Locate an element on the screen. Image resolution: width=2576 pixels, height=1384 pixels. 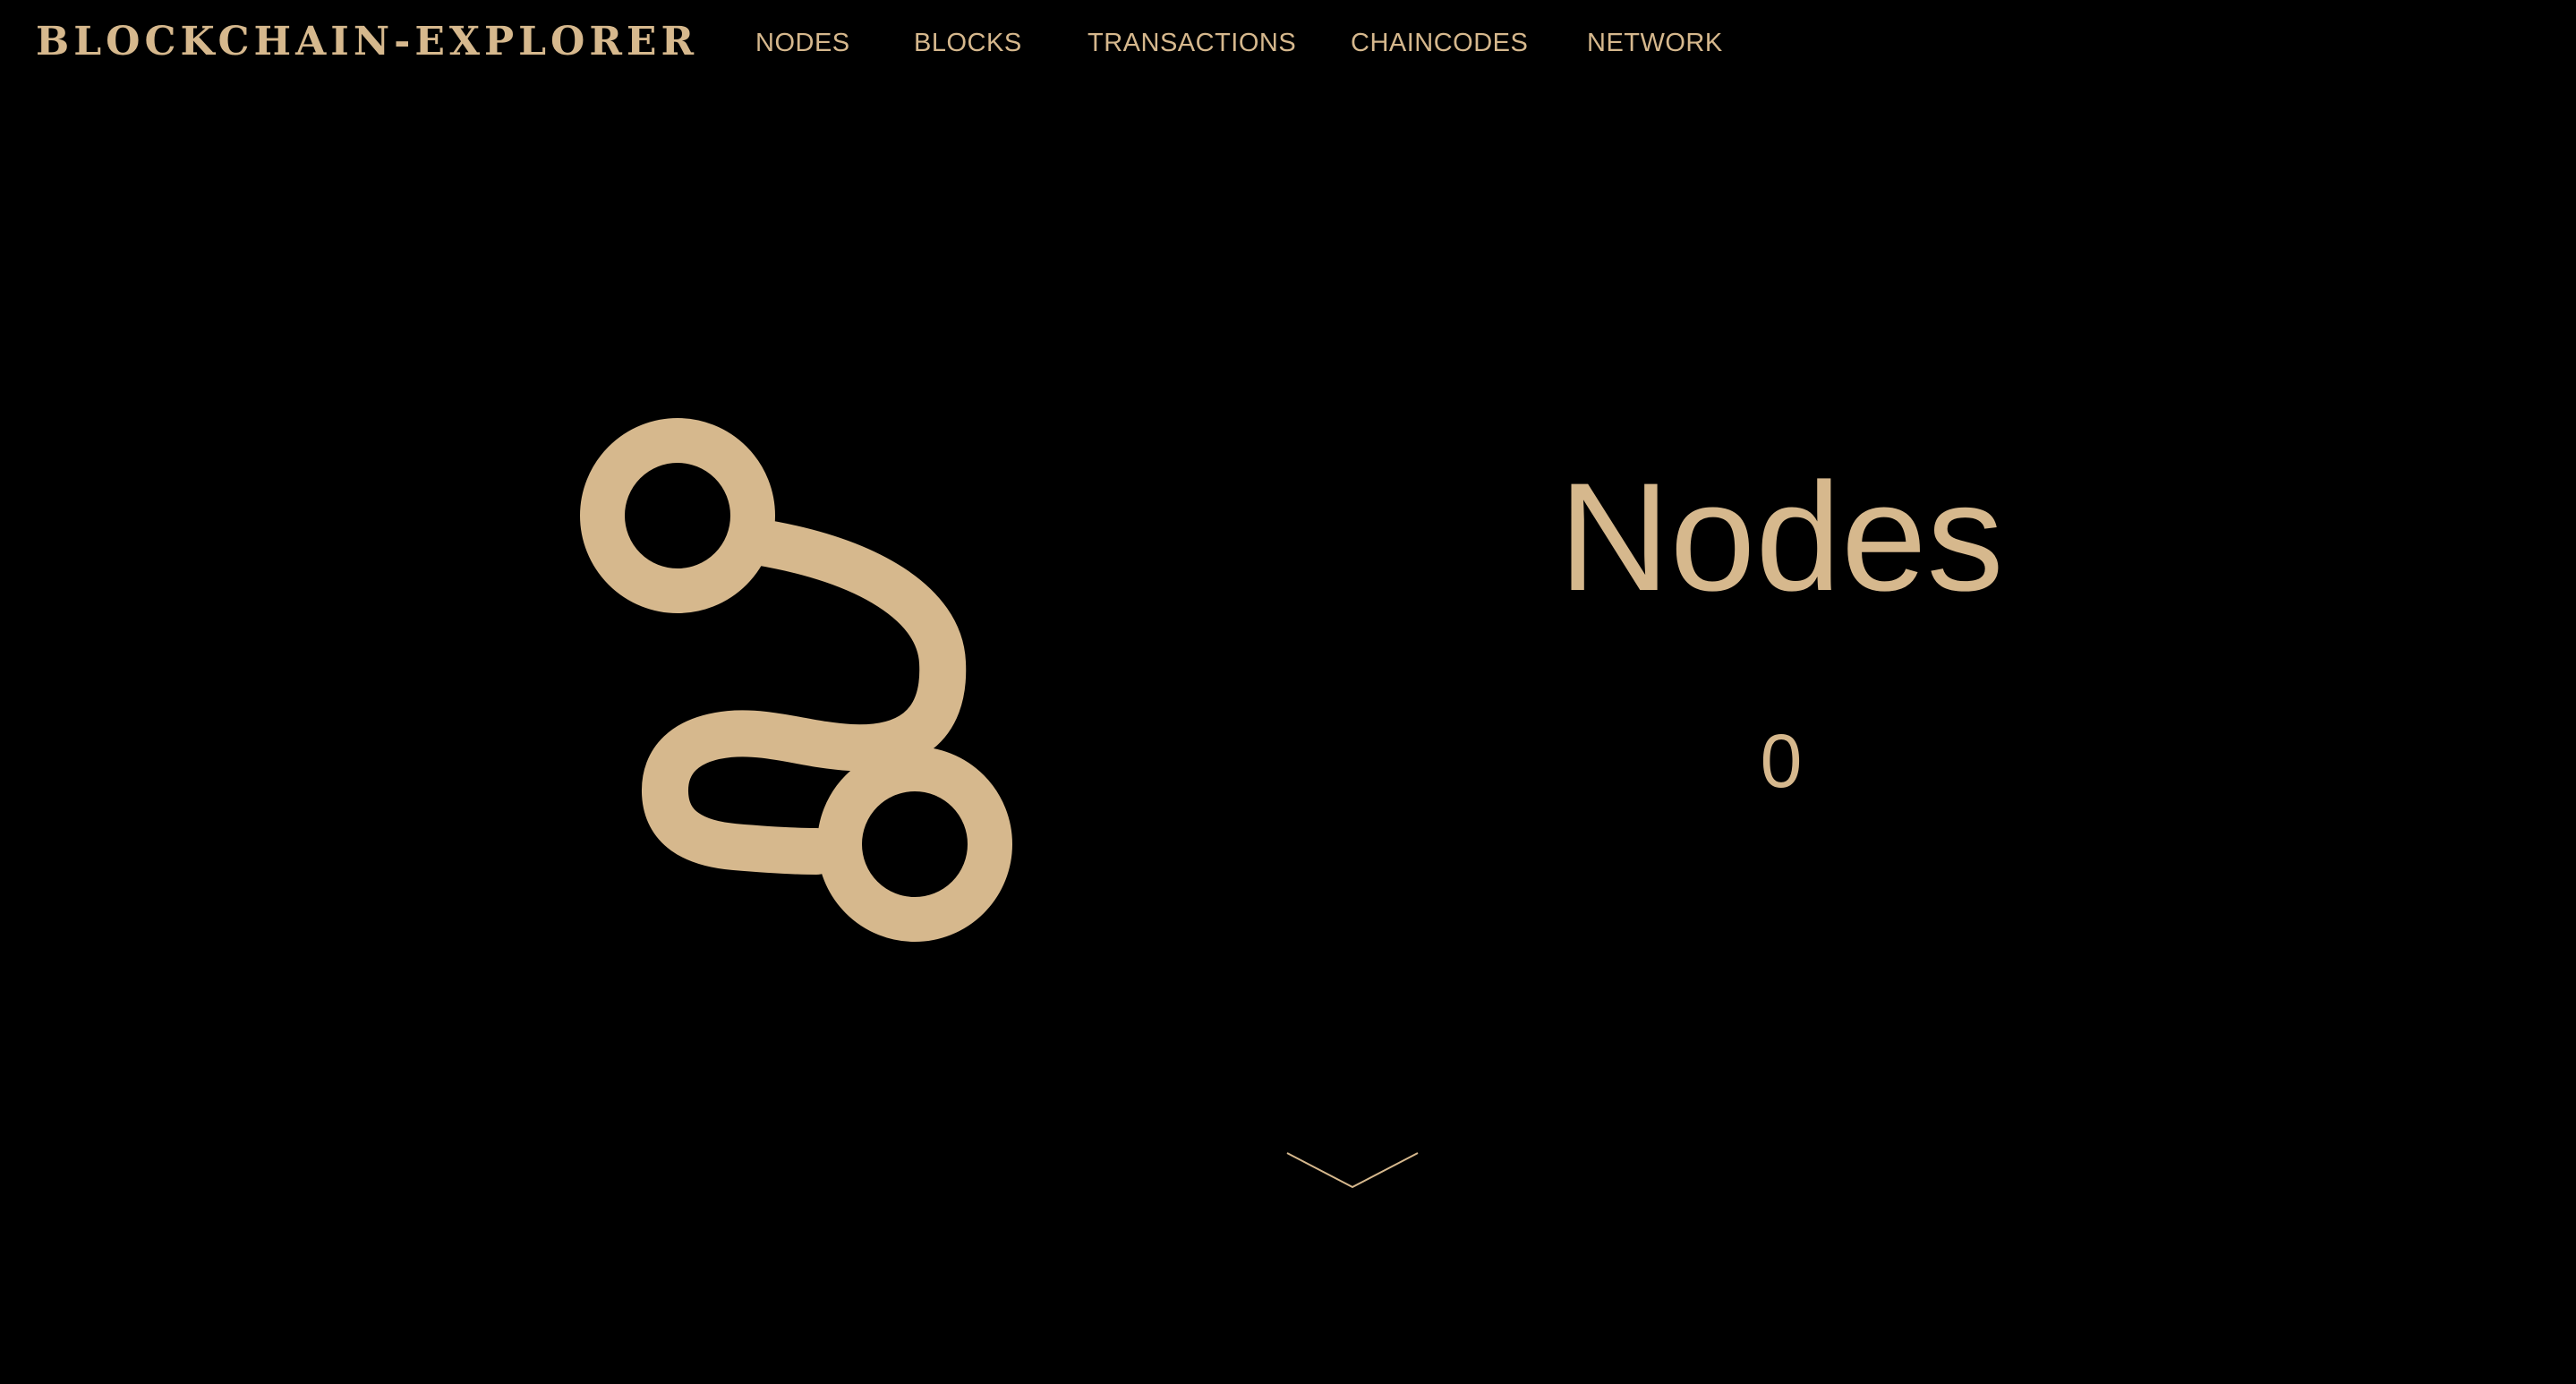
route-icon is located at coordinates (796, 680).